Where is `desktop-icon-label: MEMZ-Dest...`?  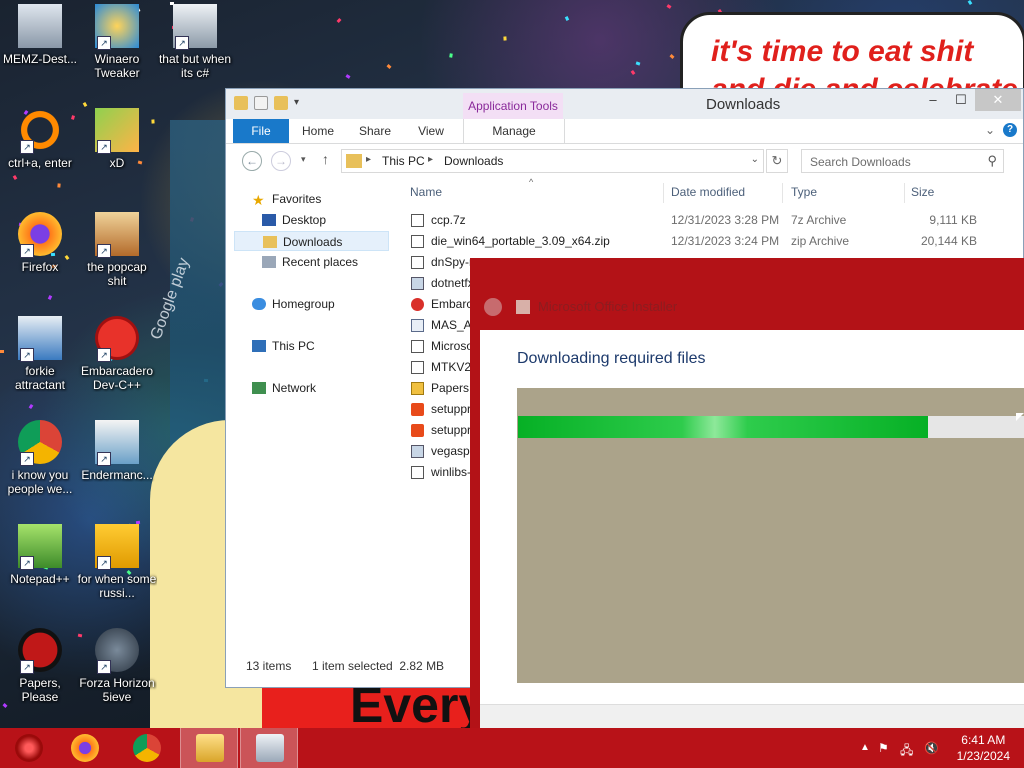
desktop-icon-label: MEMZ-Dest... is located at coordinates (40, 59).